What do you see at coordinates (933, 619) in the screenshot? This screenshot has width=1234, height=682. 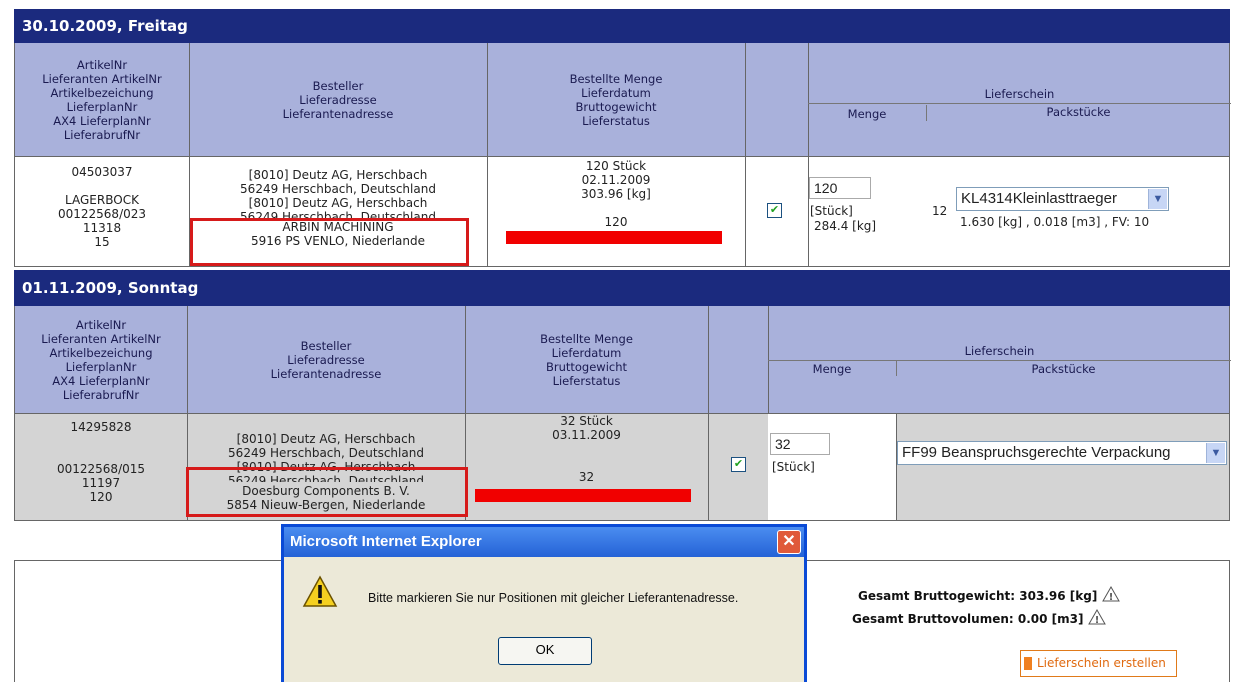 I see `volumen-label: Gesamt Bruttovolumen:` at bounding box center [933, 619].